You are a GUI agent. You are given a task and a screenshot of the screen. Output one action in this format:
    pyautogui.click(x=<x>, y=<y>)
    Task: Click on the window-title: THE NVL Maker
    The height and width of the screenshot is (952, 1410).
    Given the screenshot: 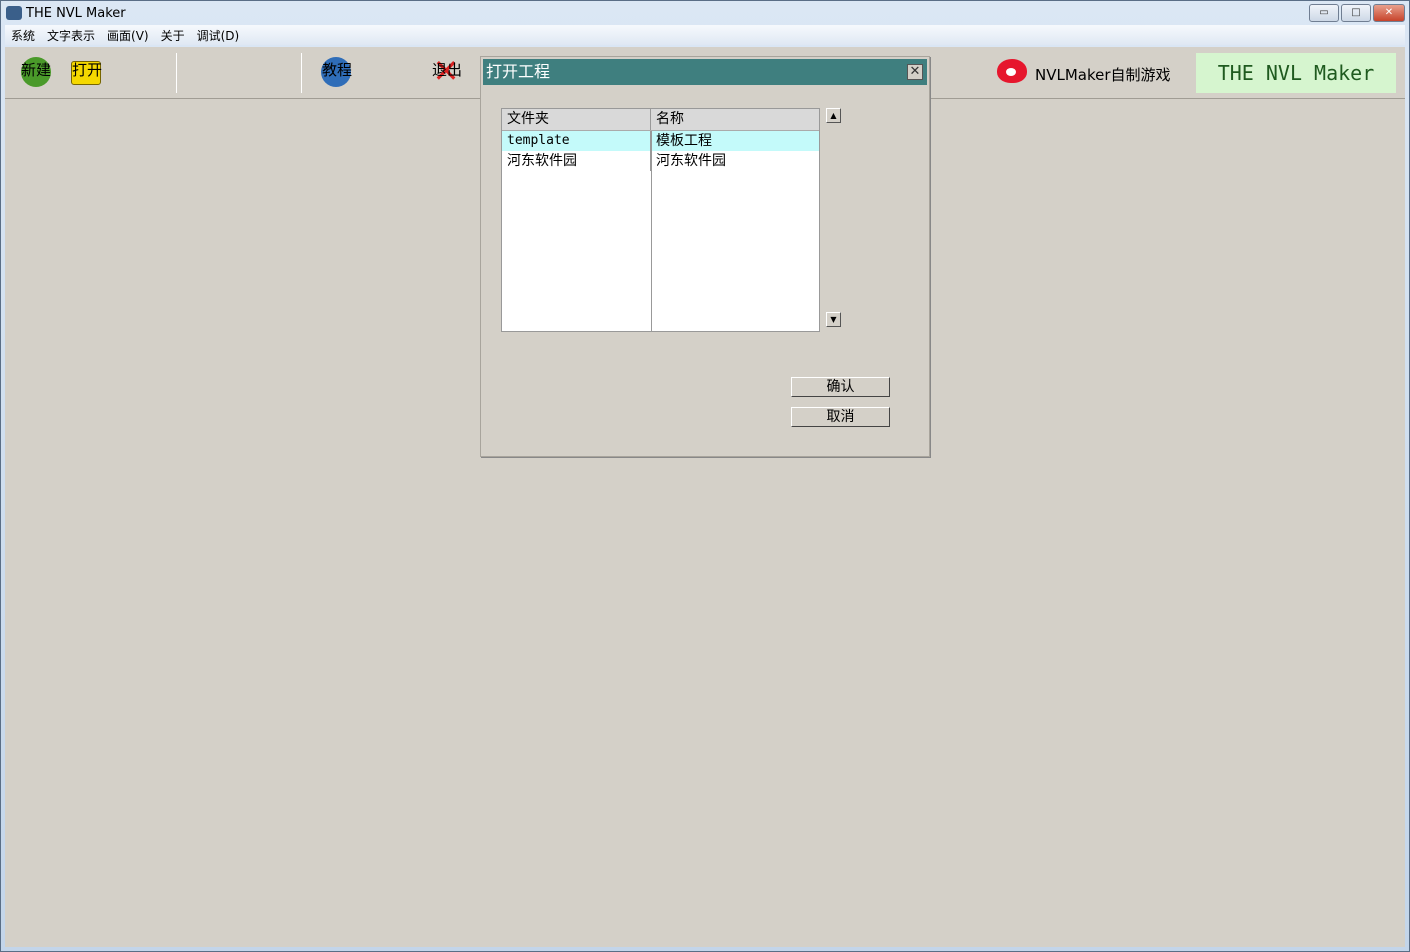 What is the action you would take?
    pyautogui.click(x=76, y=13)
    